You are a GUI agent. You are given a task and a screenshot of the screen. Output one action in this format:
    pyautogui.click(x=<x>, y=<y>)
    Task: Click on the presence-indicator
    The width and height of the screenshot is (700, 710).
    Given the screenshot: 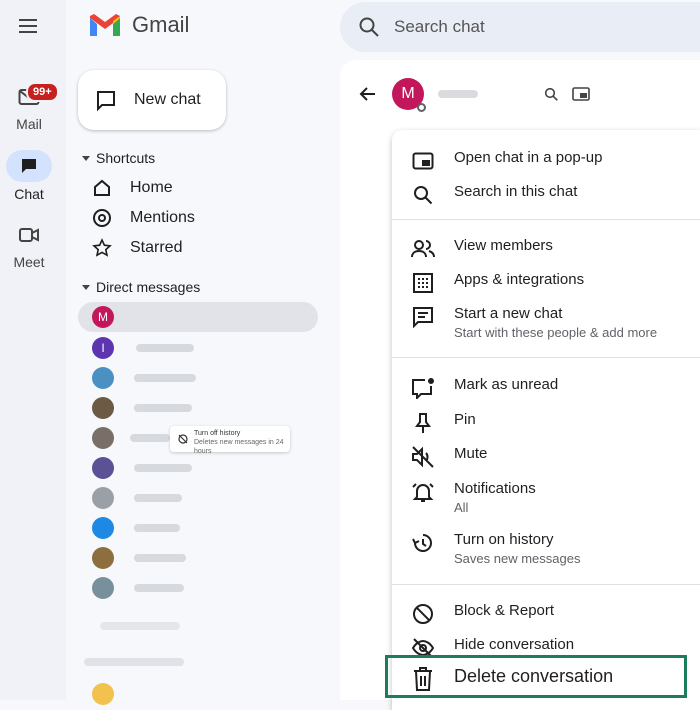 What is the action you would take?
    pyautogui.click(x=421, y=107)
    